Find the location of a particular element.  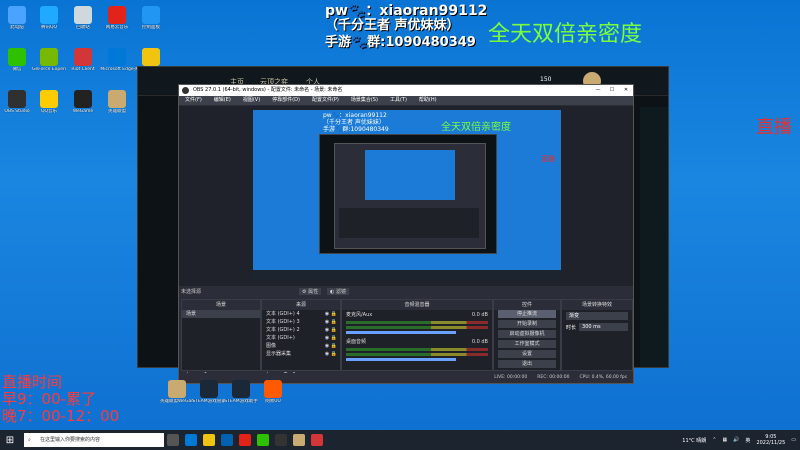

source-item: 文本 (GDI+) 4 ◉ 🔒 is located at coordinates (301, 314).